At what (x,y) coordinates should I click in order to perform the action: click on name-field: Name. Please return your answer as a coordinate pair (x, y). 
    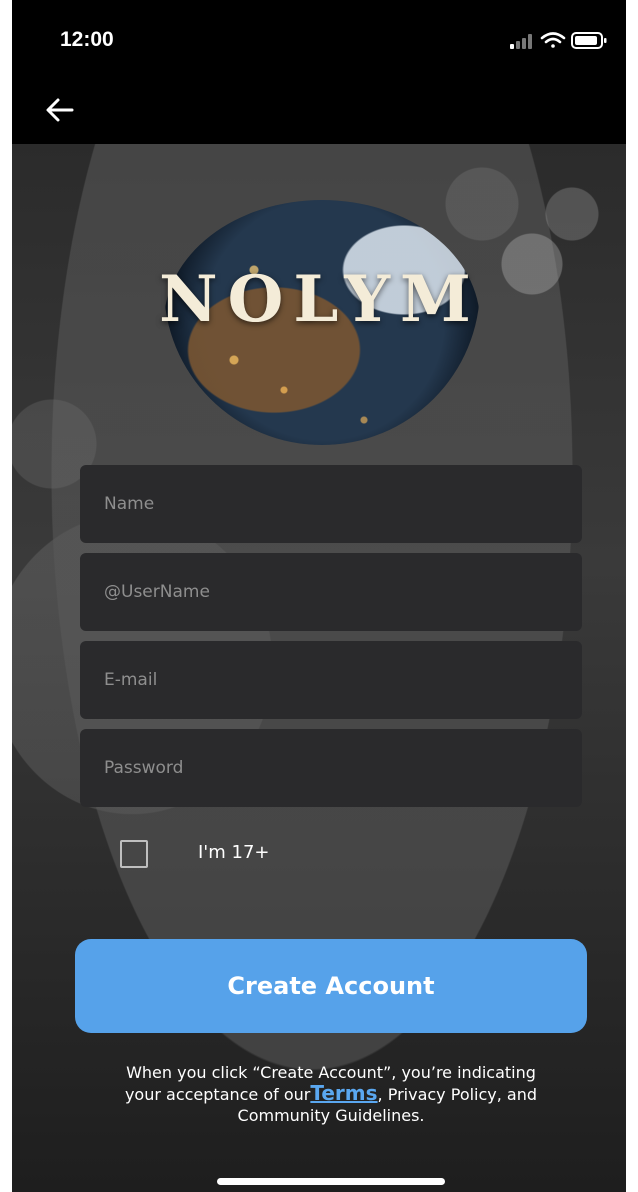
    Looking at the image, I should click on (331, 504).